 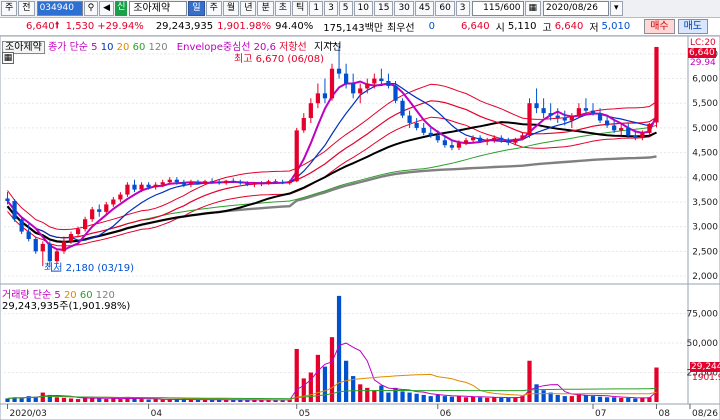 What do you see at coordinates (705, 203) in the screenshot?
I see `price-tick-label: 3,500` at bounding box center [705, 203].